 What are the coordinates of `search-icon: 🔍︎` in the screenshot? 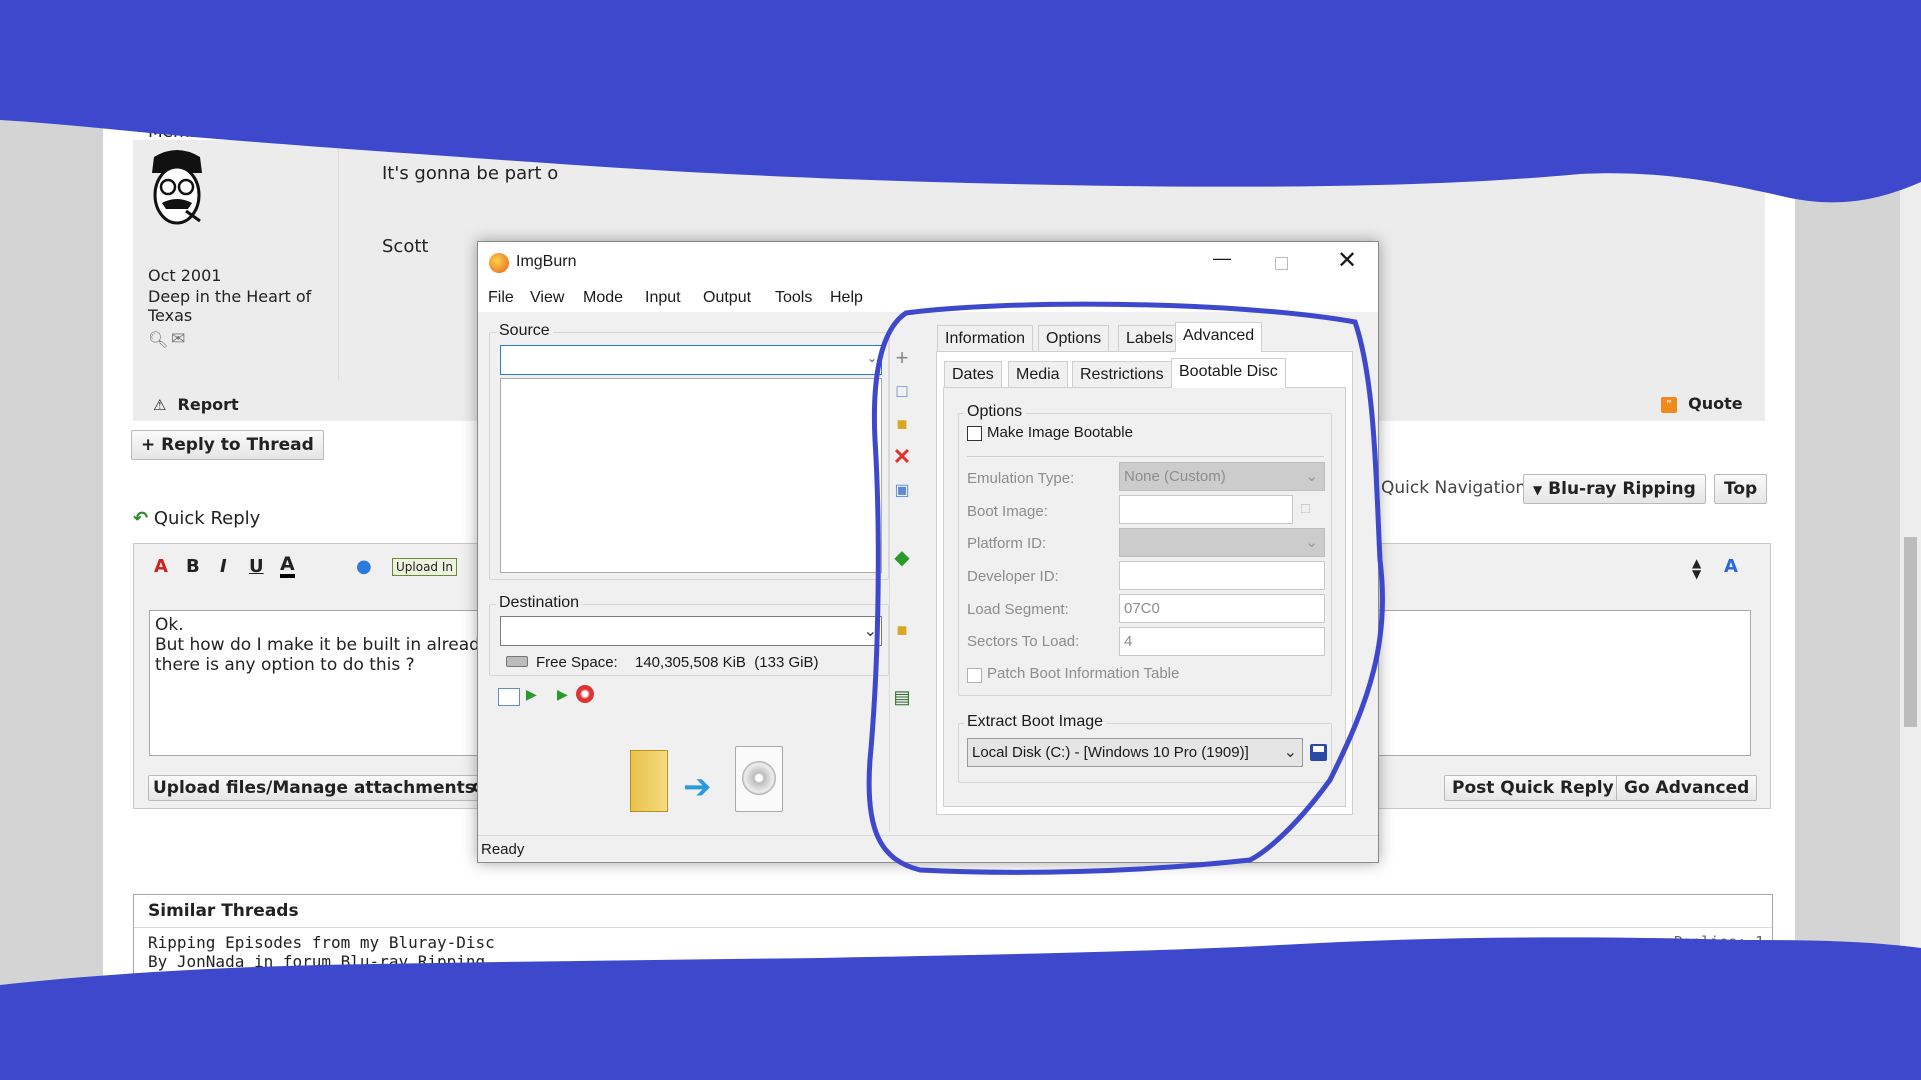 It's located at (158, 339).